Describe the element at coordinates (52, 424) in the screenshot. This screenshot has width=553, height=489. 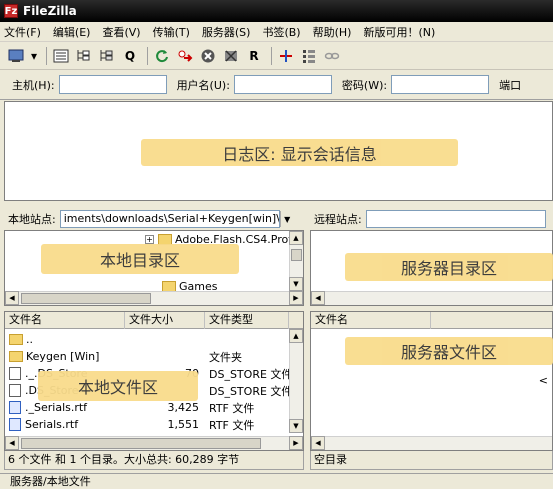
I see `file-name: Serials.rtf` at that location.